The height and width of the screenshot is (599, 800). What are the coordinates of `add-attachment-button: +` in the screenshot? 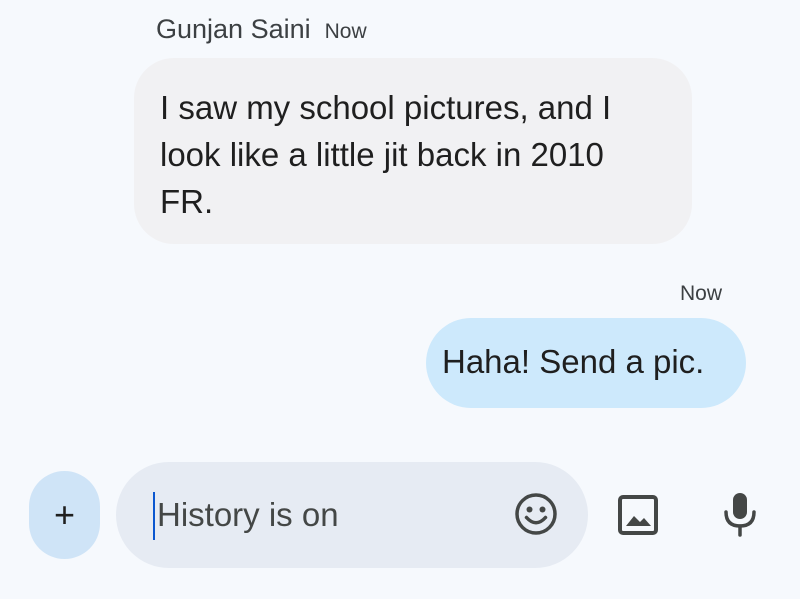 It's located at (64, 515).